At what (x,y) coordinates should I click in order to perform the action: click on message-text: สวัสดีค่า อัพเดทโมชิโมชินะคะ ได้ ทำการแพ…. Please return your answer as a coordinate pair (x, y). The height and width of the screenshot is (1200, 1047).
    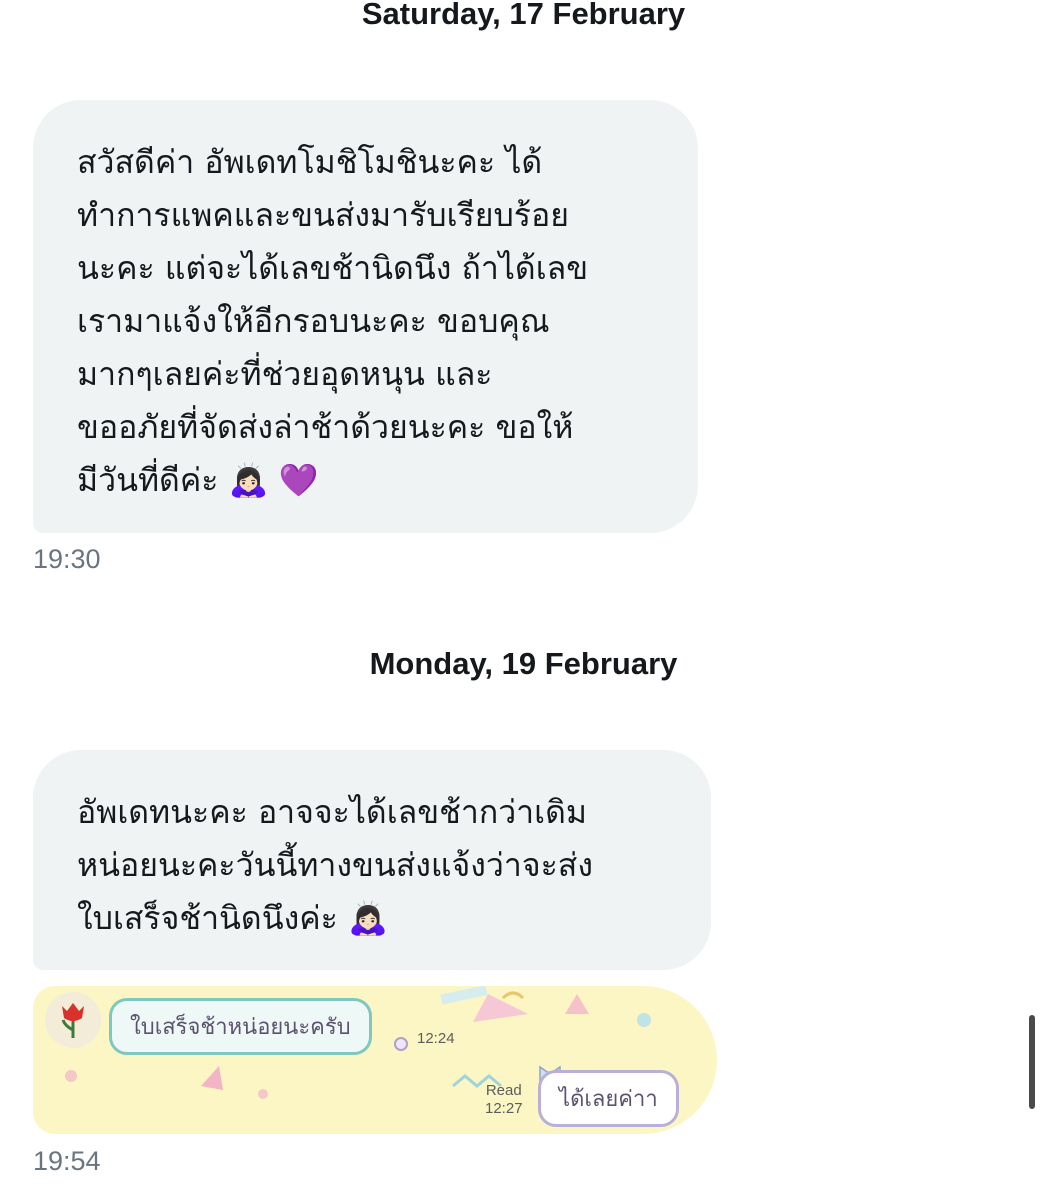
    Looking at the image, I should click on (333, 321).